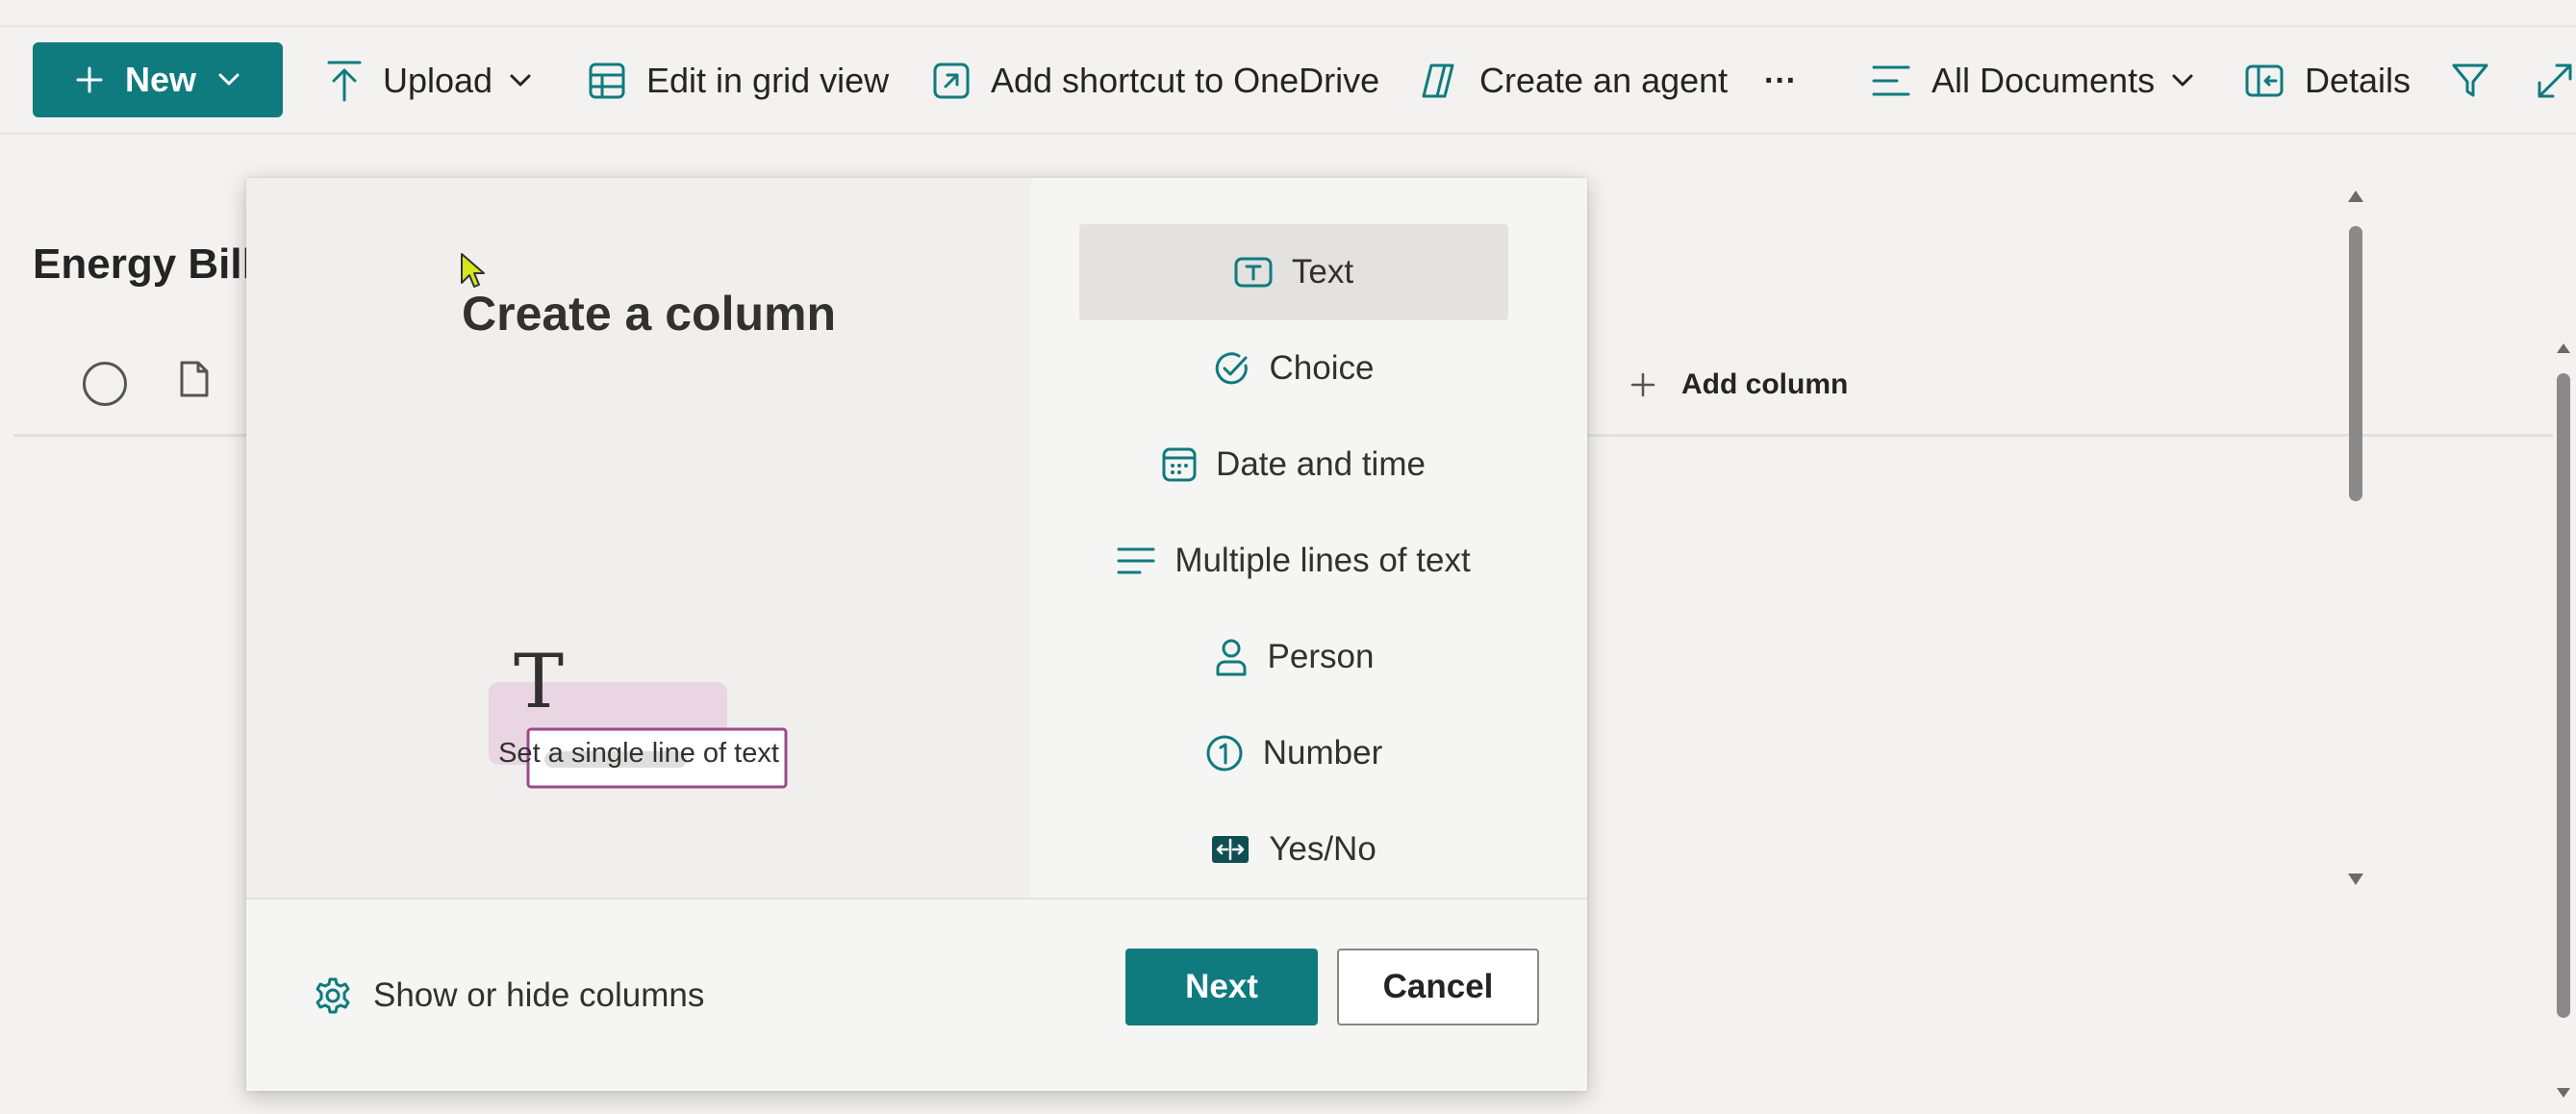 The image size is (2576, 1114). I want to click on dialog-title: Create a column, so click(649, 314).